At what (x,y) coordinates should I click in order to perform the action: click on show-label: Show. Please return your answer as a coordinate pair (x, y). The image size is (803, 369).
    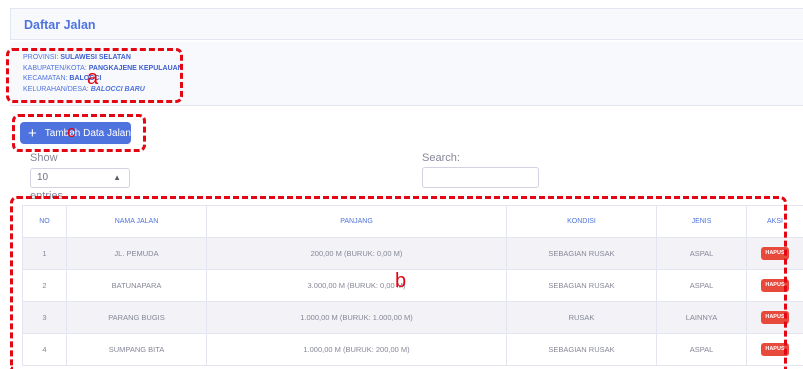
    Looking at the image, I should click on (44, 158).